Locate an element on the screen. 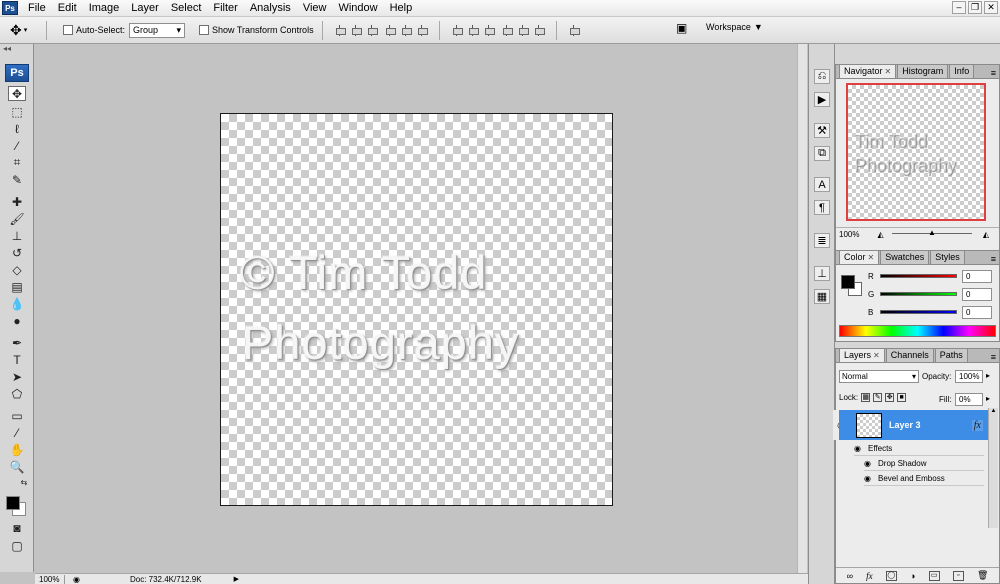 The height and width of the screenshot is (584, 1000). panel-grip: ◂◂ is located at coordinates (16, 49).